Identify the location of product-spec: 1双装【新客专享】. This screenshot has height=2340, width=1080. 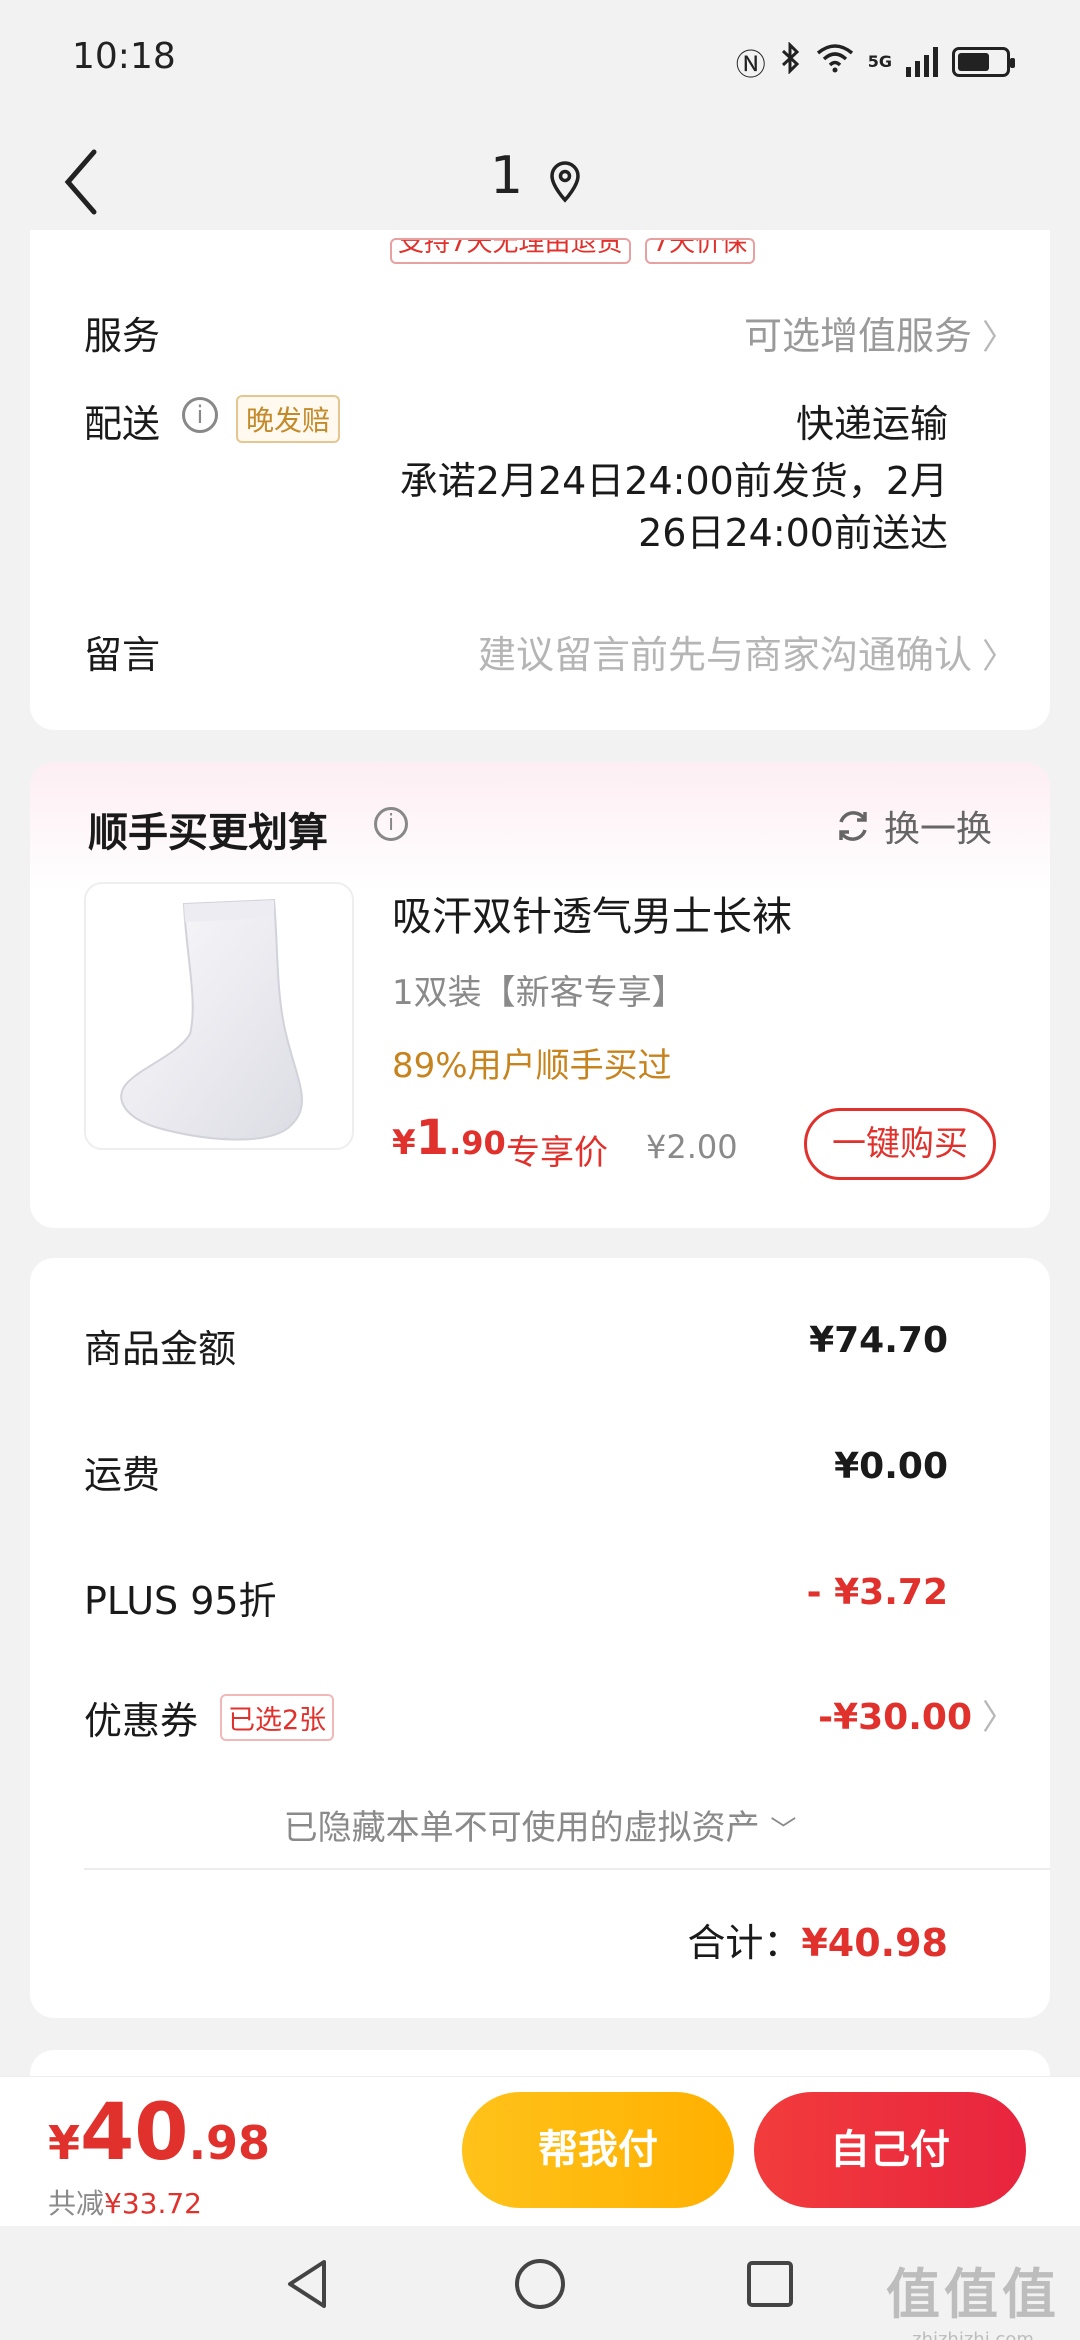
(539, 993).